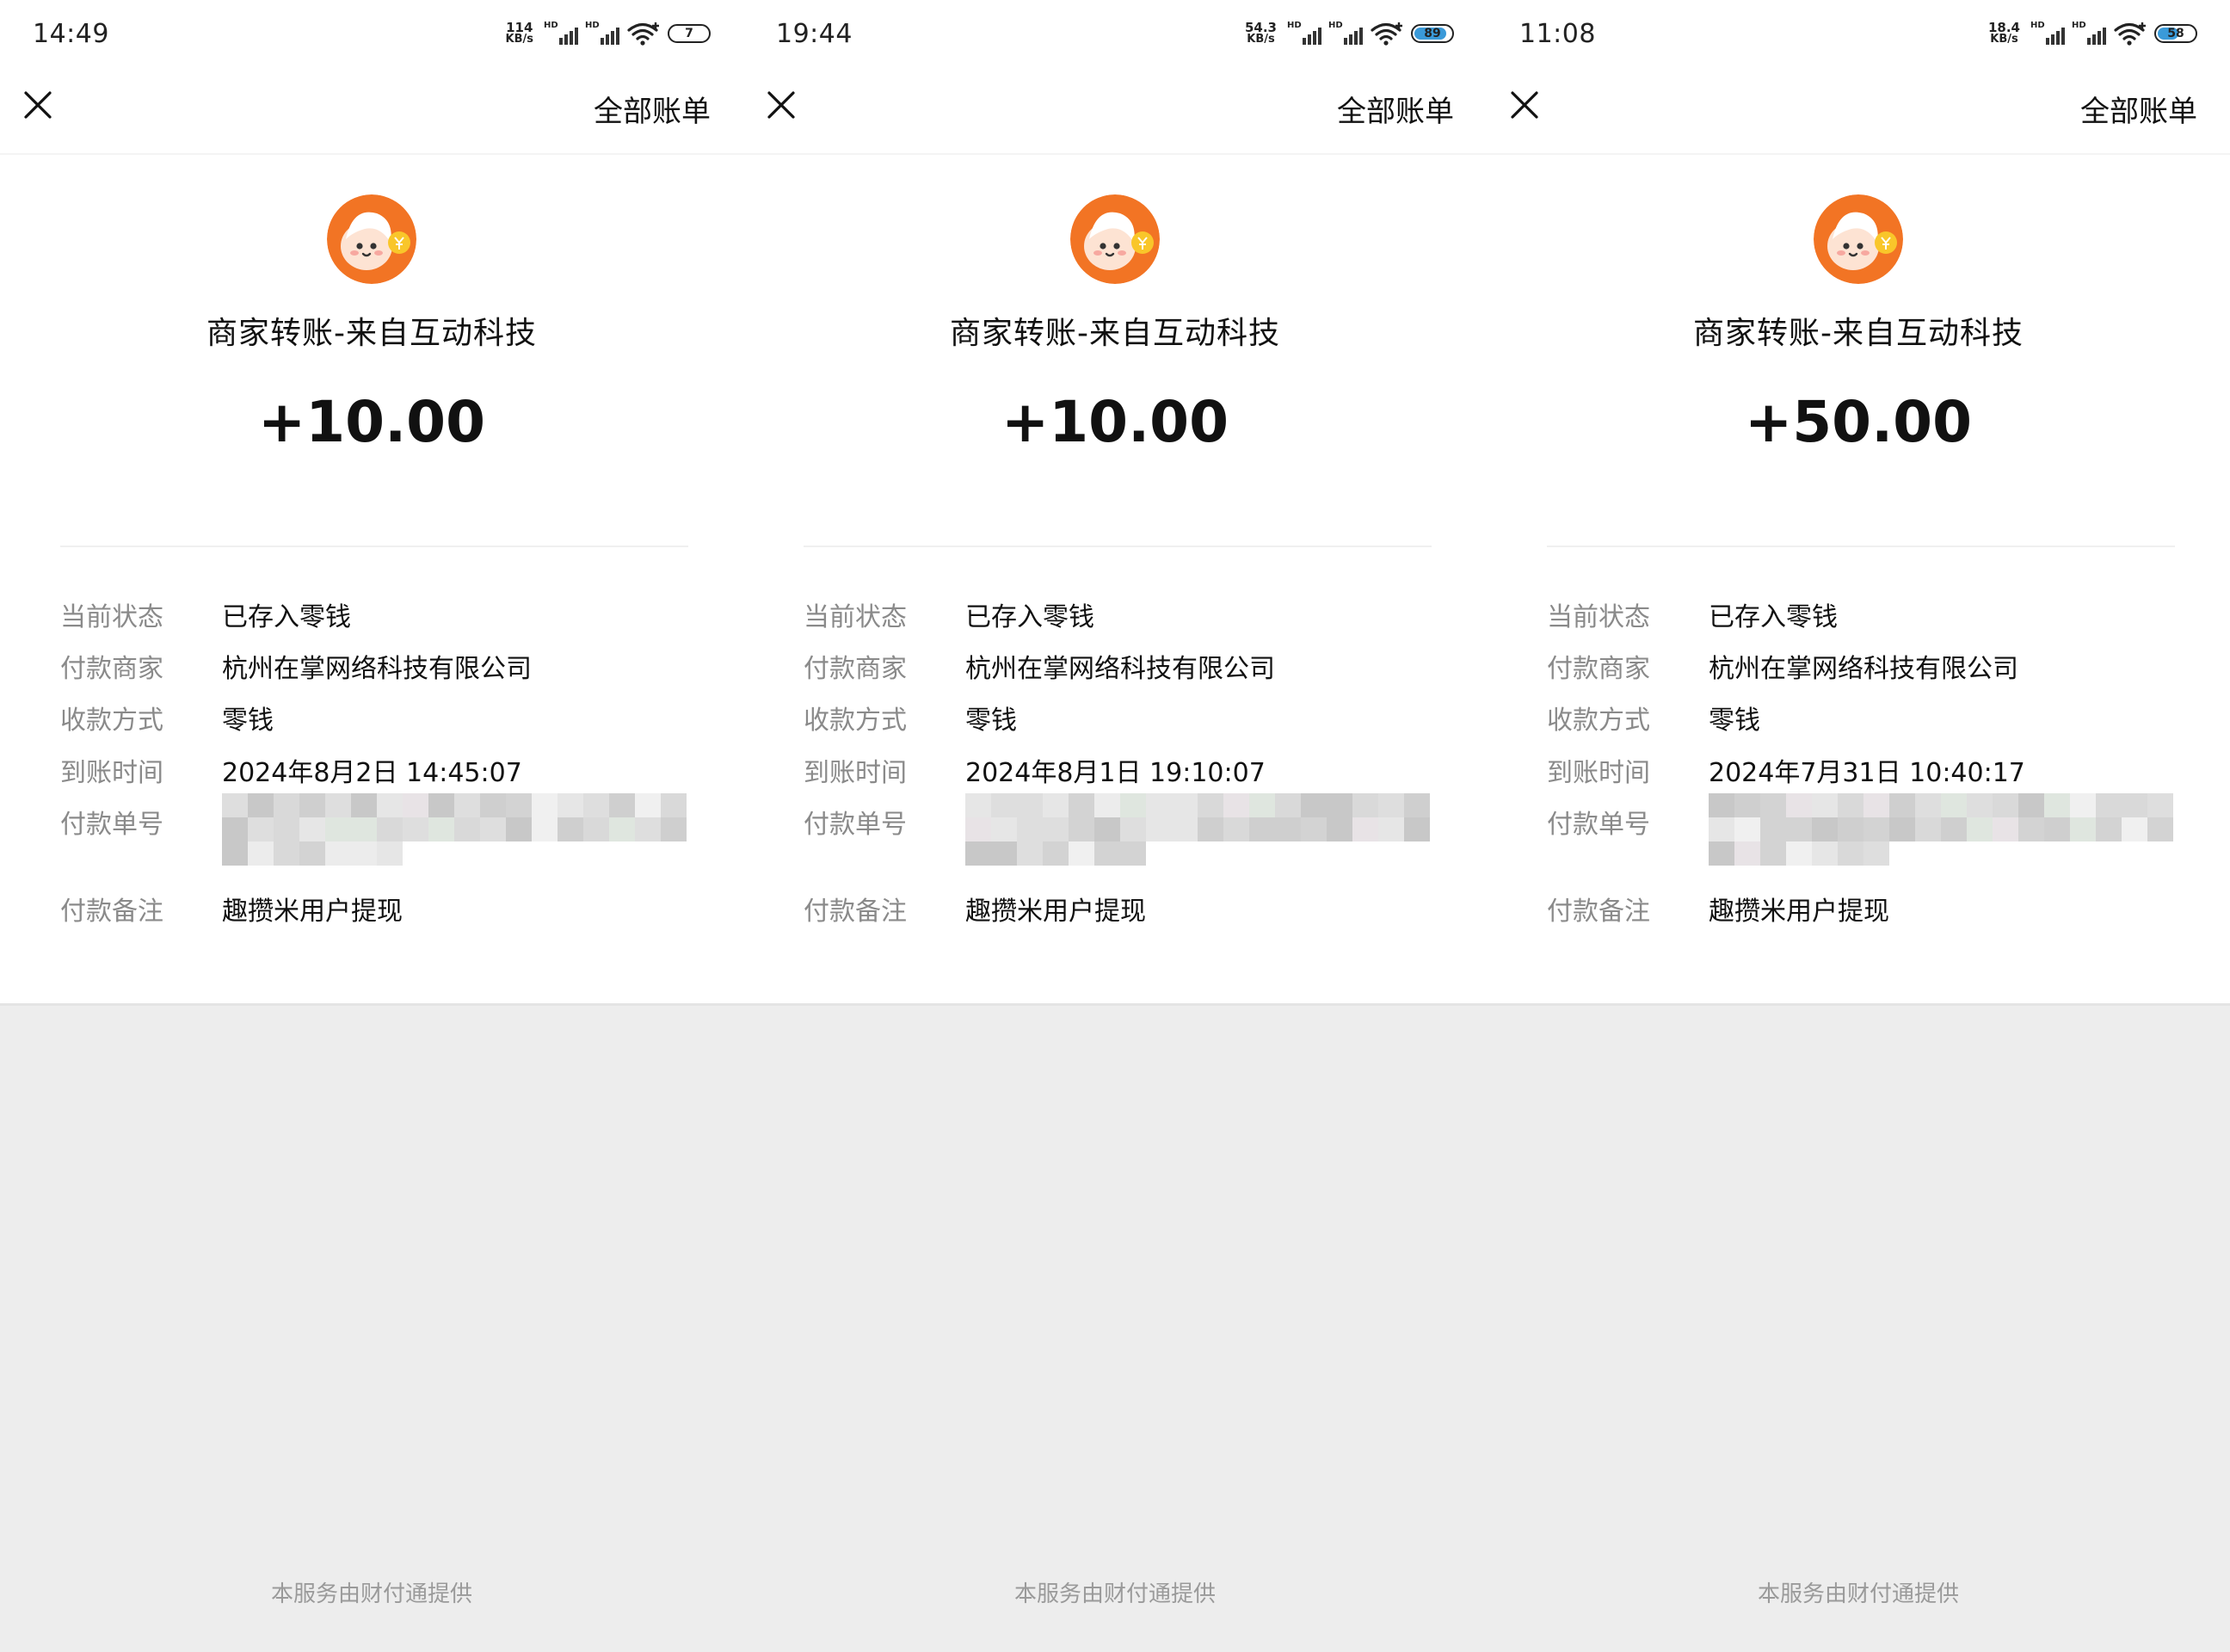 The width and height of the screenshot is (2230, 1652). Describe the element at coordinates (1115, 773) in the screenshot. I see `detail-value: 2024年8月1日 19:10:07` at that location.